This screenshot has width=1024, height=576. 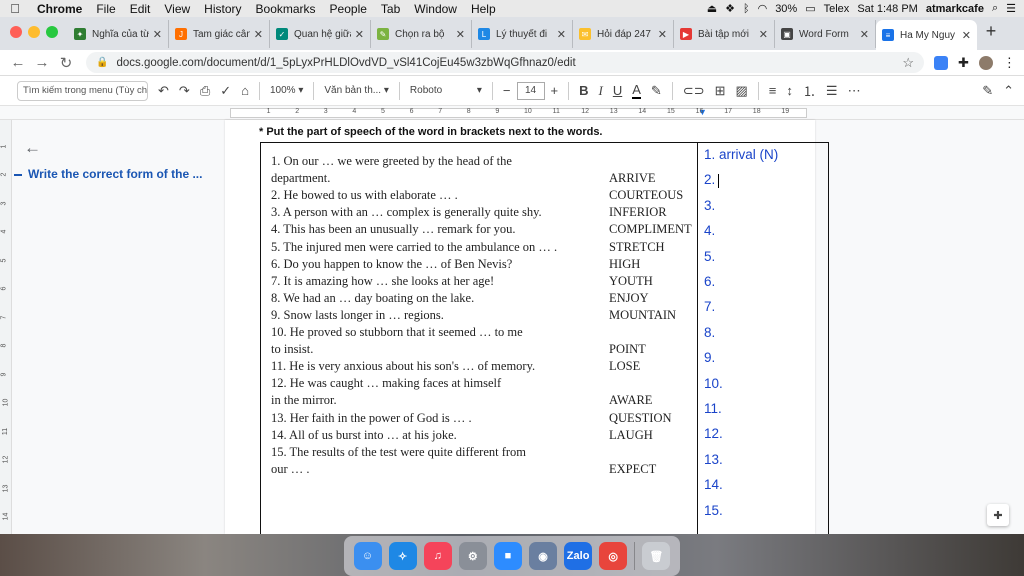 What do you see at coordinates (59, 9) in the screenshot?
I see `menu-chrome: Chrome` at bounding box center [59, 9].